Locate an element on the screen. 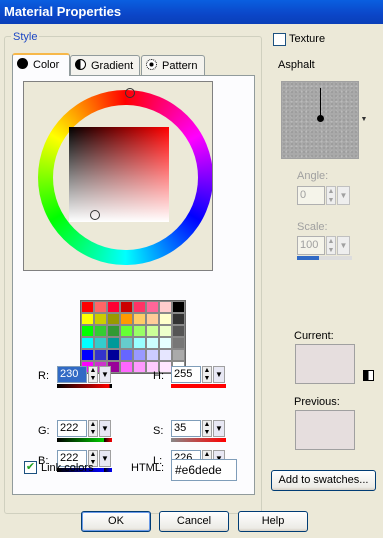  h-up-down-icon: ▲ ▼ is located at coordinates (207, 374).